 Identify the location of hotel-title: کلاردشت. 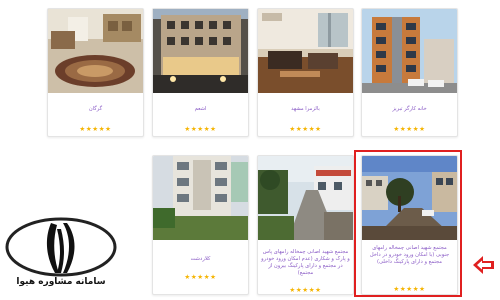
(200, 259).